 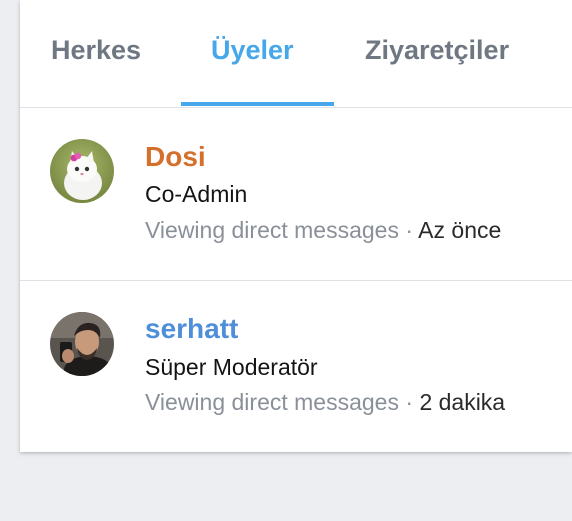 I want to click on member-activity: Viewing direct messages · 2 dakika, so click(x=325, y=402).